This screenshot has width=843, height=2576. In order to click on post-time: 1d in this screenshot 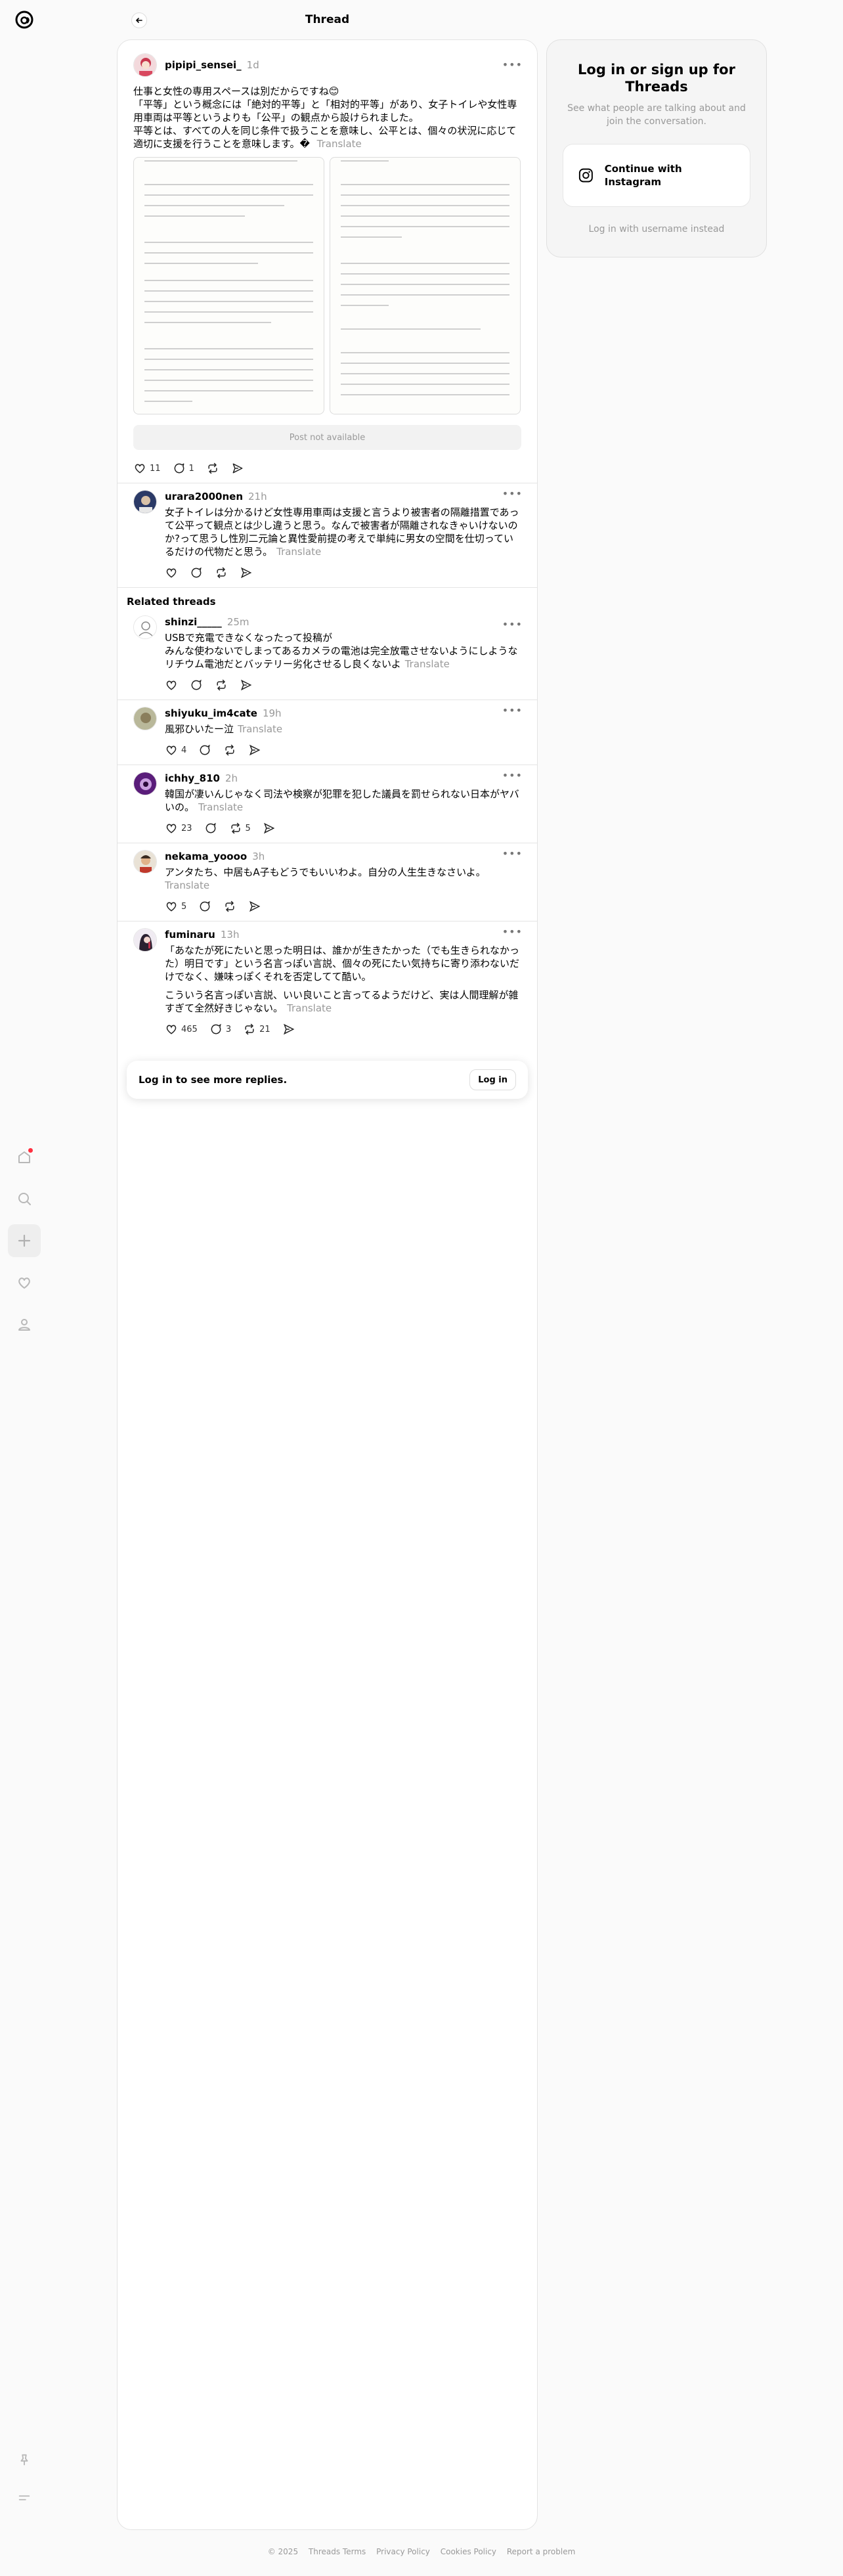, I will do `click(253, 65)`.